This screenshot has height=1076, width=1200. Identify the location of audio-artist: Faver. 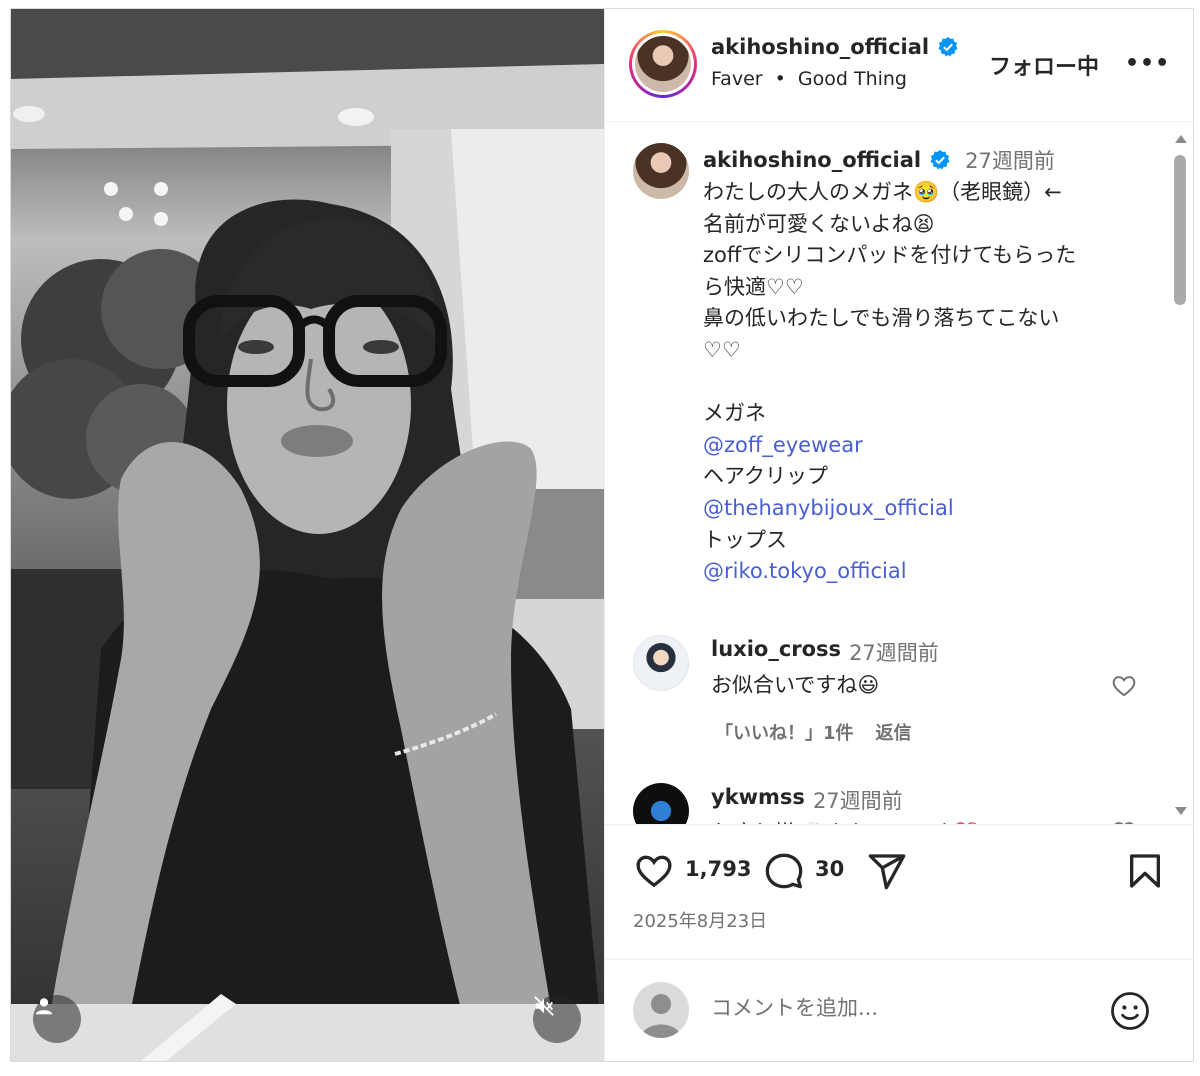
(737, 79).